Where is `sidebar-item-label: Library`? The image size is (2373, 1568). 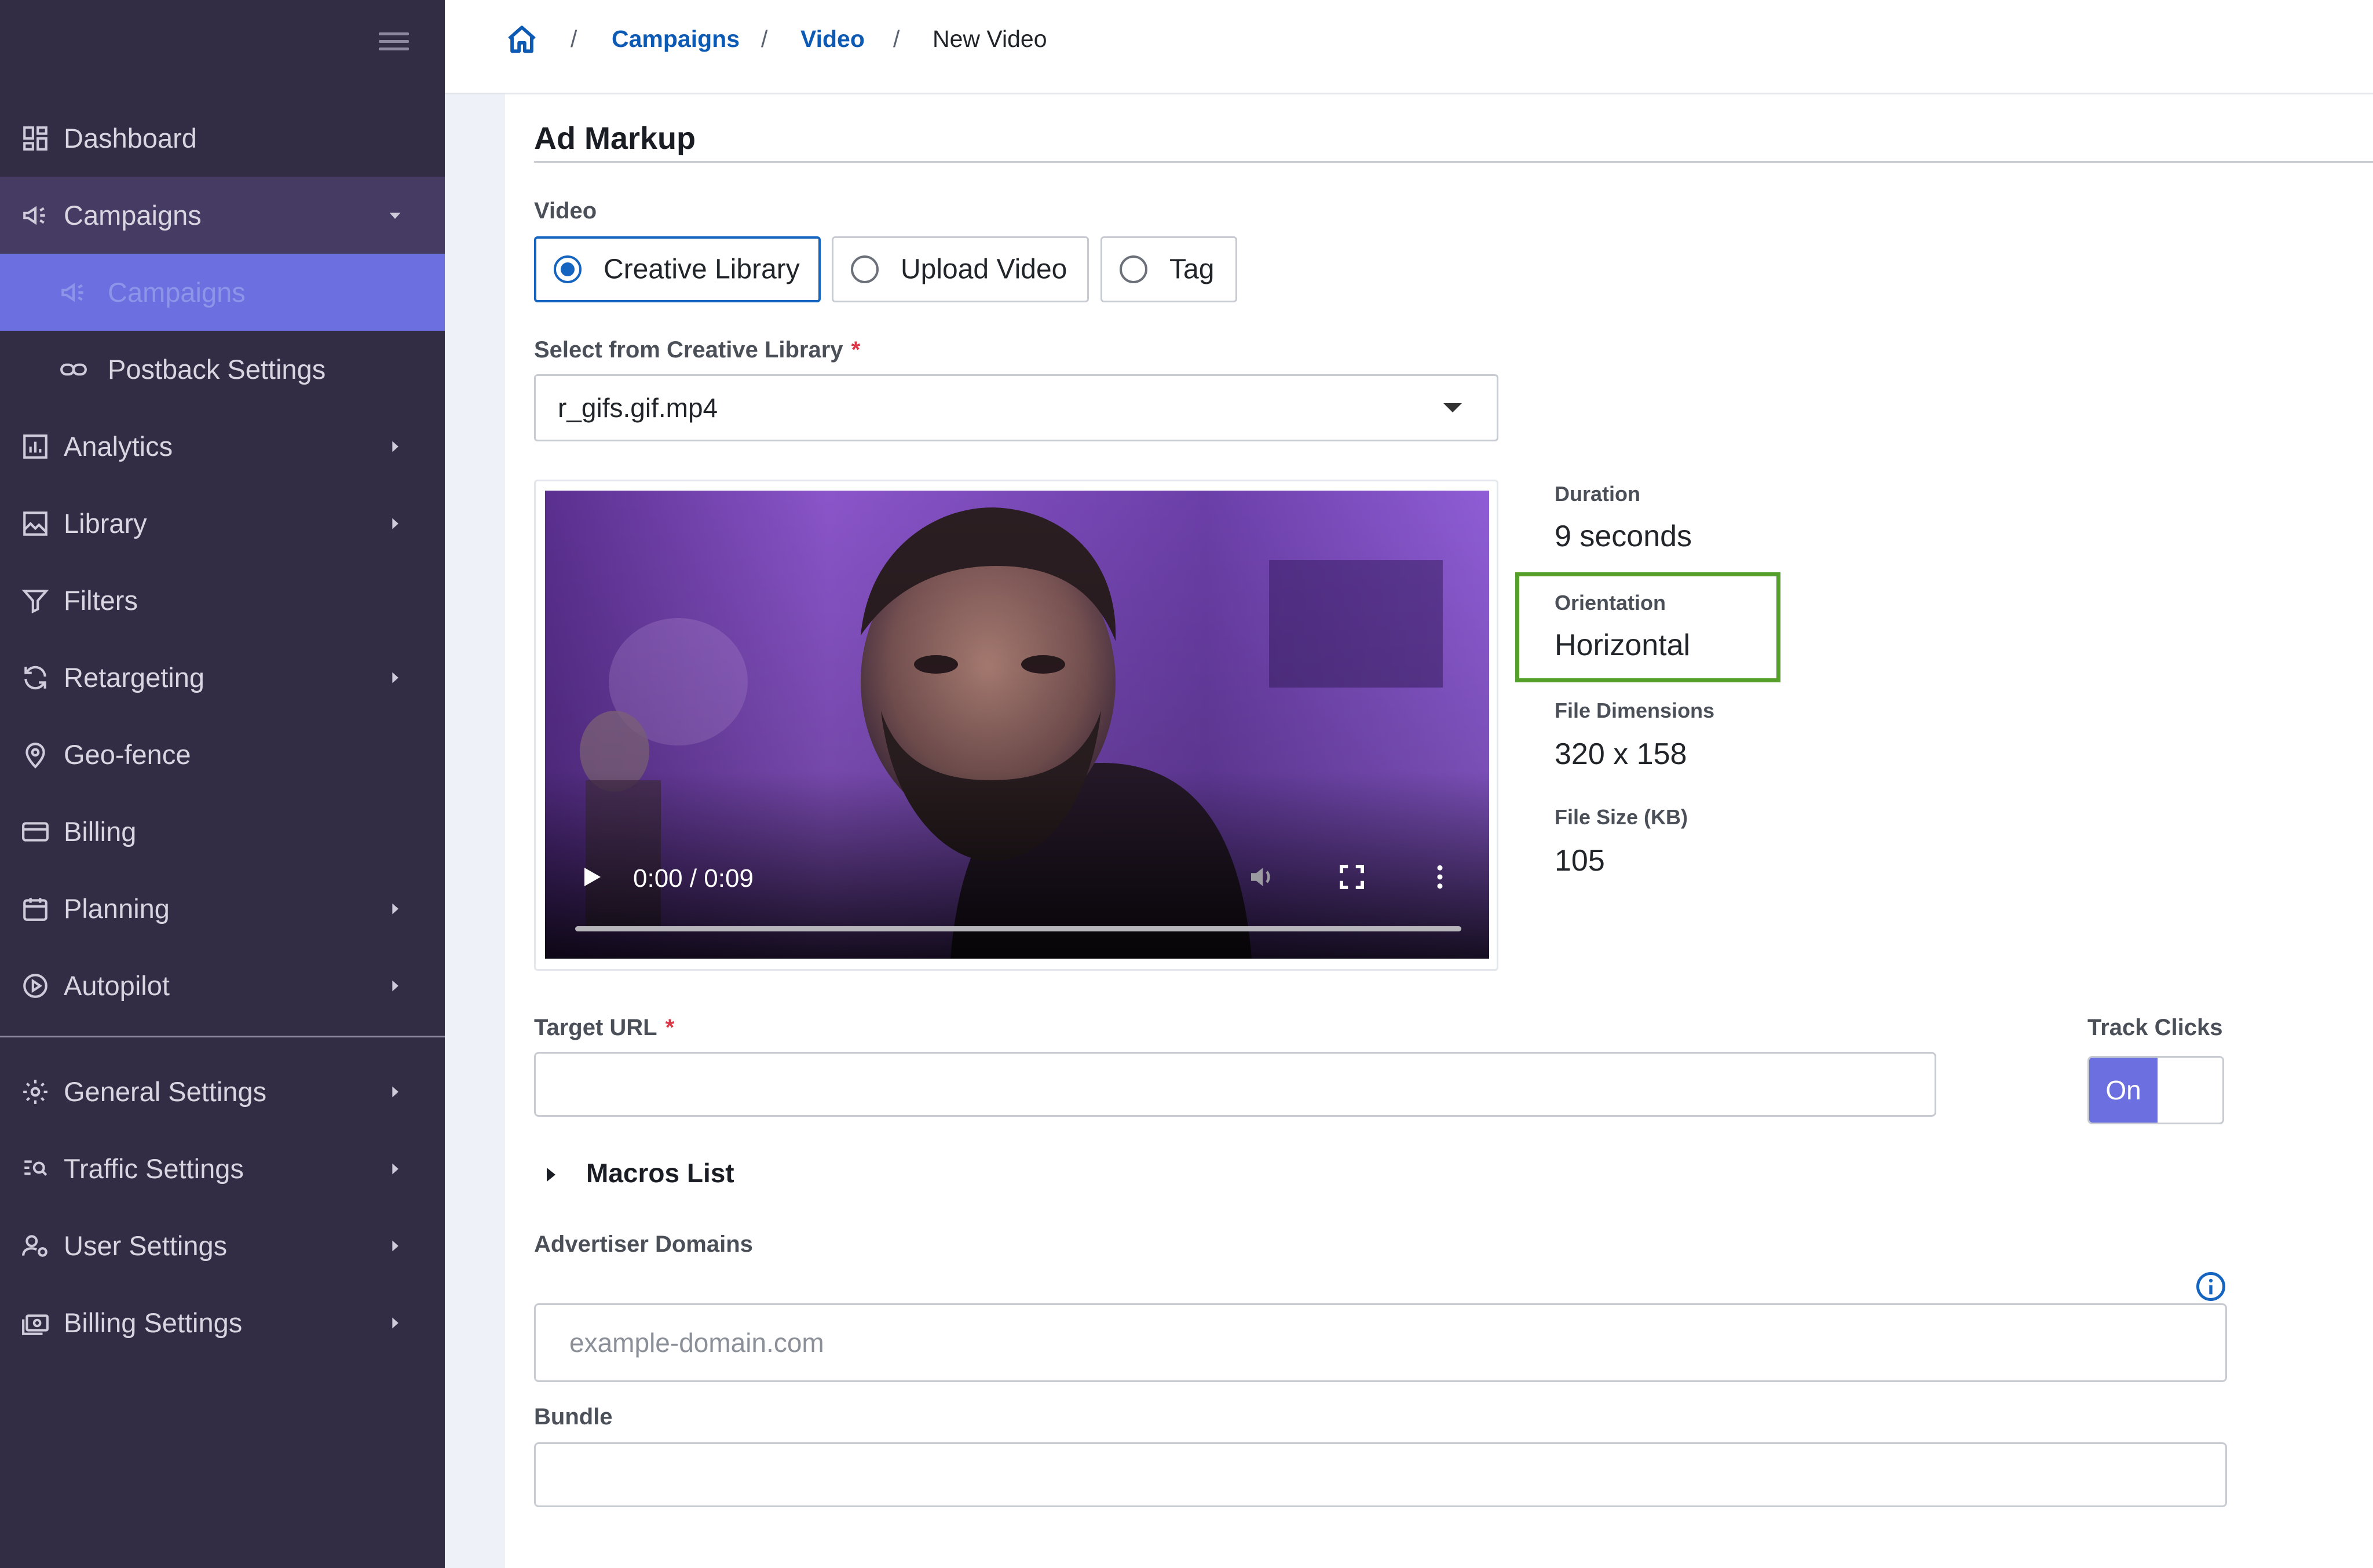 sidebar-item-label: Library is located at coordinates (106, 523).